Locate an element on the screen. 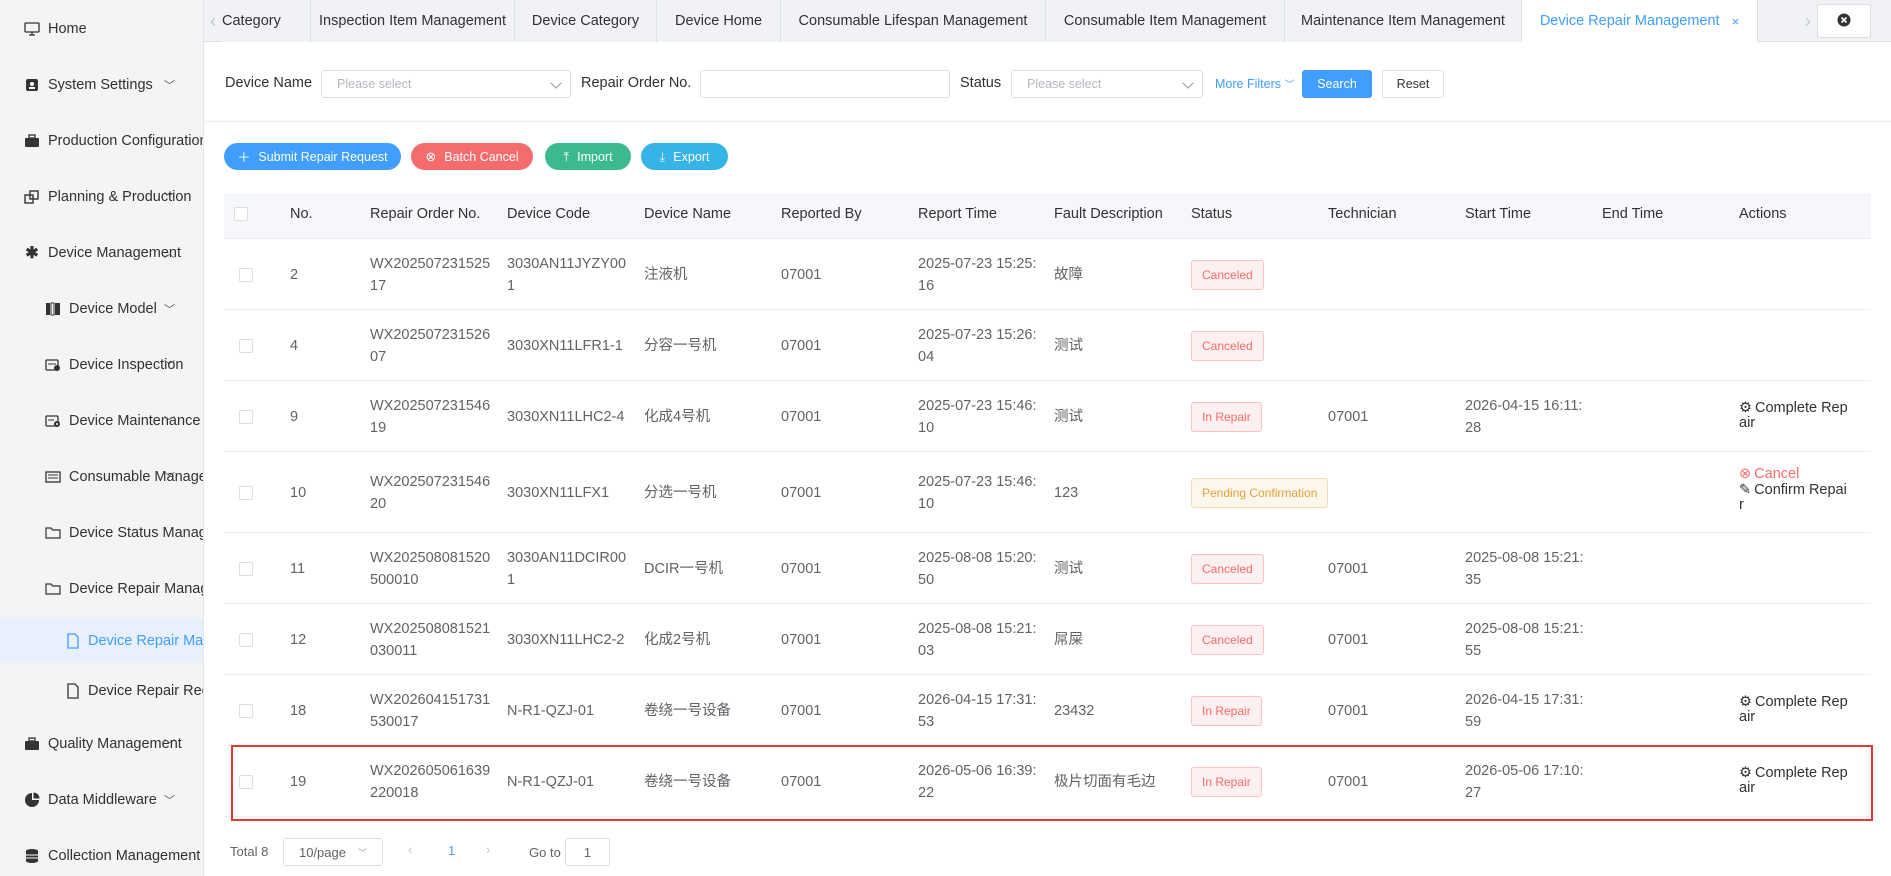 The image size is (1891, 876). sidebar-item-planning-production: Planning & Production ﹀ is located at coordinates (101, 197).